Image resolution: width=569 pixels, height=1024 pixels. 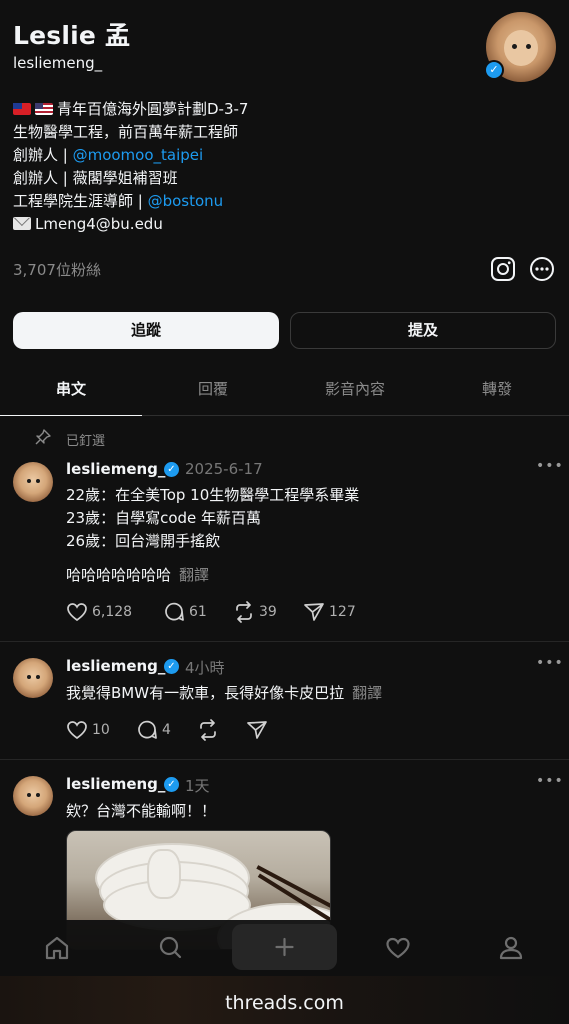 I want to click on post-text-line: 26歲：回台灣開手搖飲, so click(x=143, y=541).